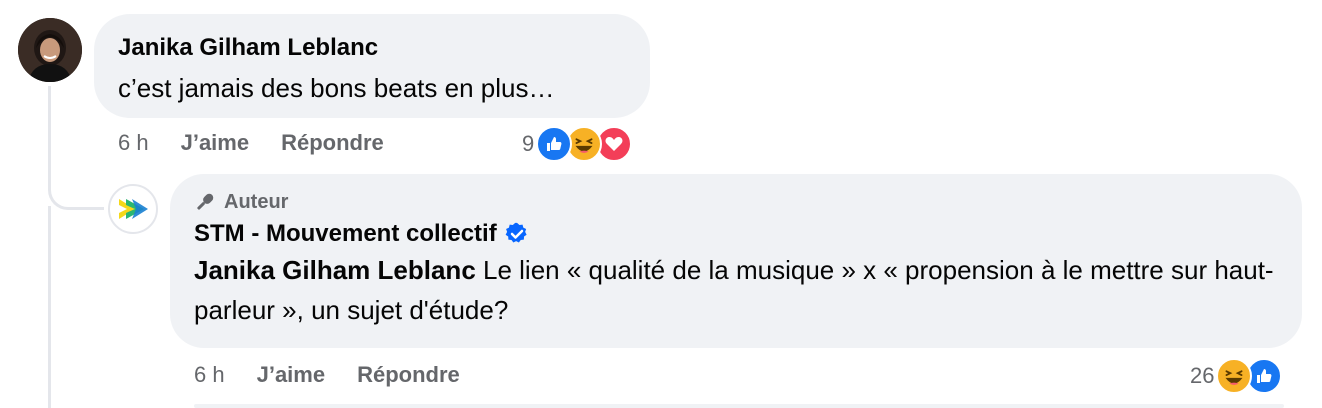  I want to click on reaction-summary: 26, so click(1236, 376).